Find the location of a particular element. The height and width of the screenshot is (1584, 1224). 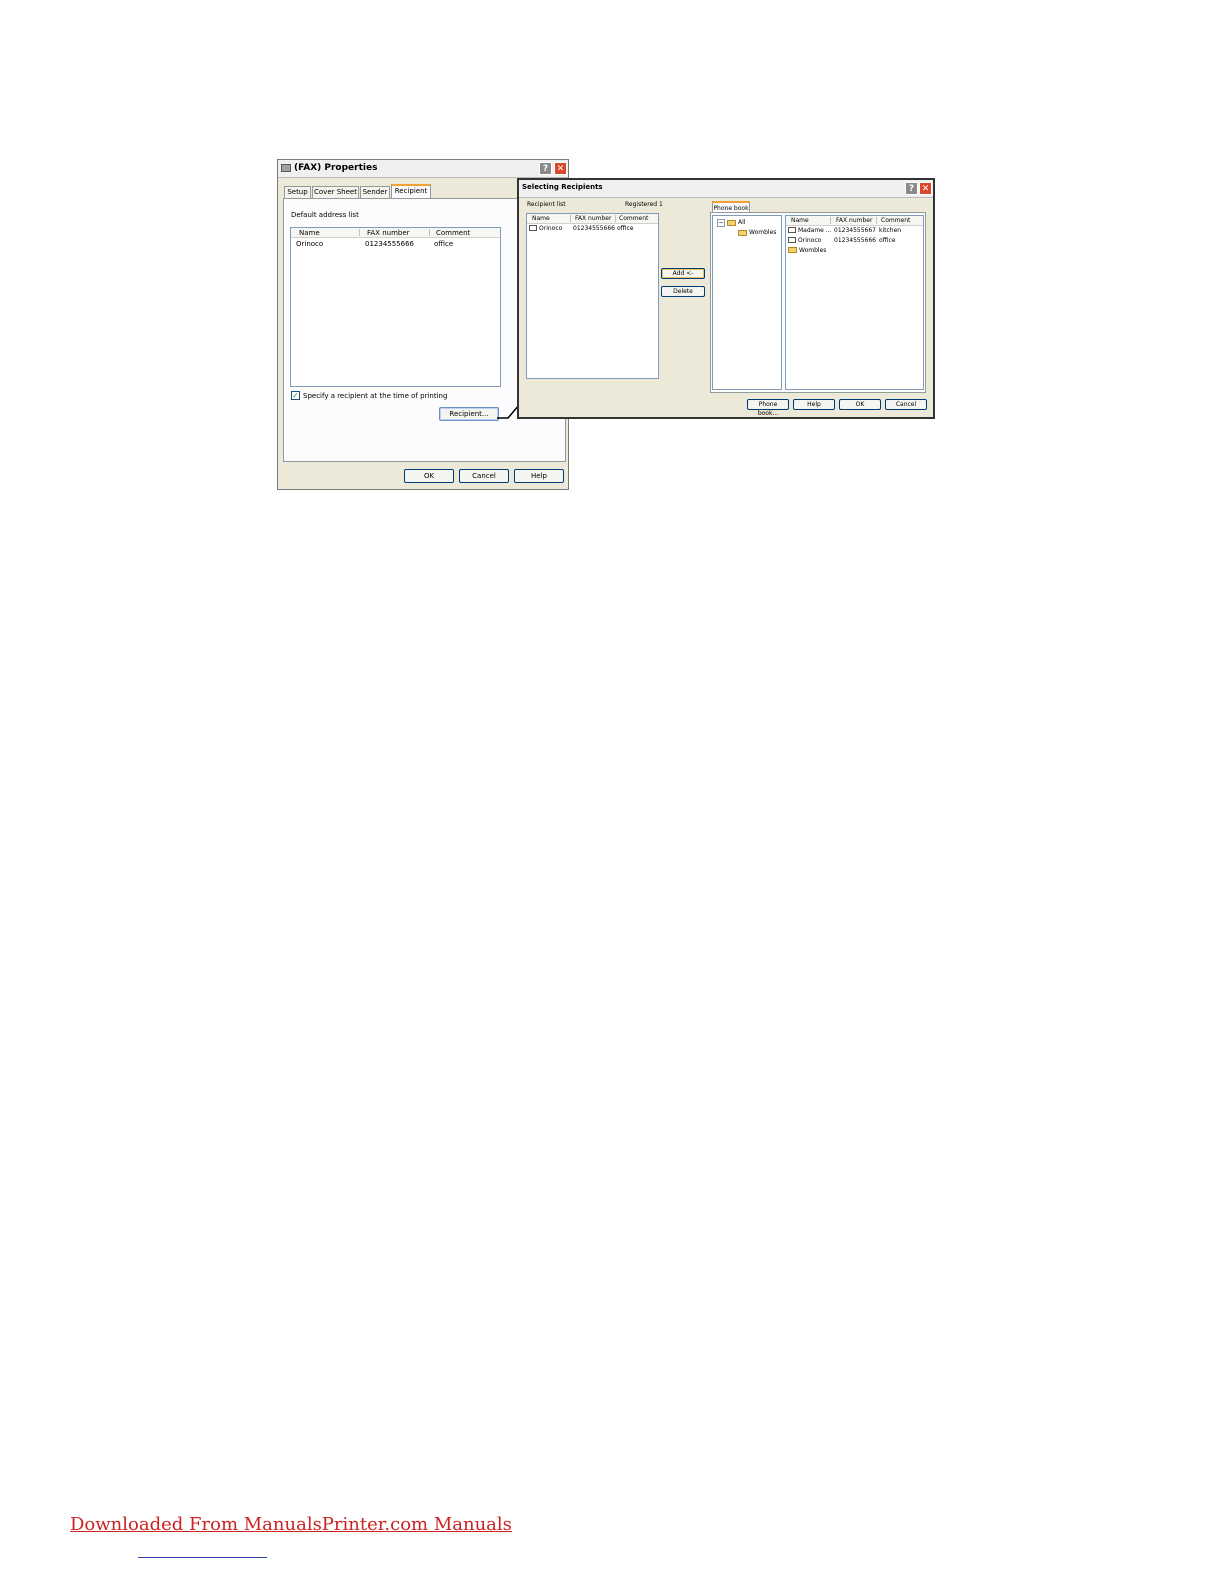

row-fax: 01234555667 is located at coordinates (855, 230).